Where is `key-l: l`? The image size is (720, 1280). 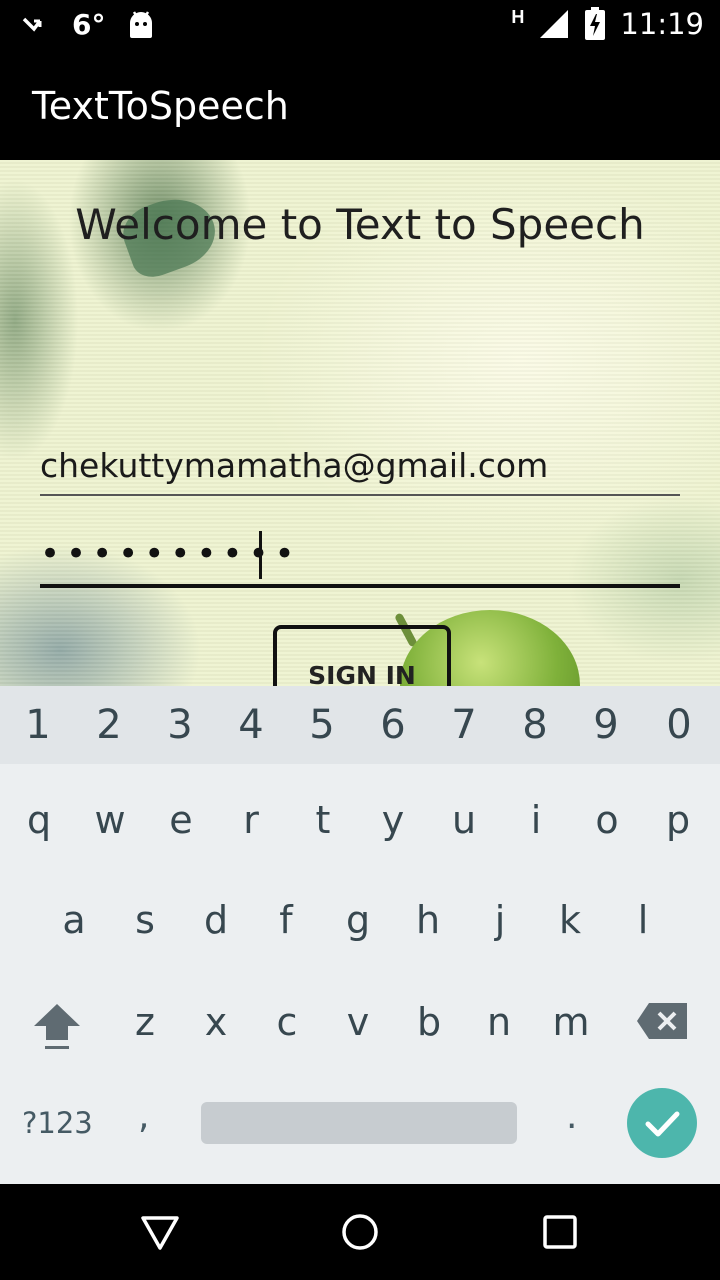
key-l: l is located at coordinates (643, 920).